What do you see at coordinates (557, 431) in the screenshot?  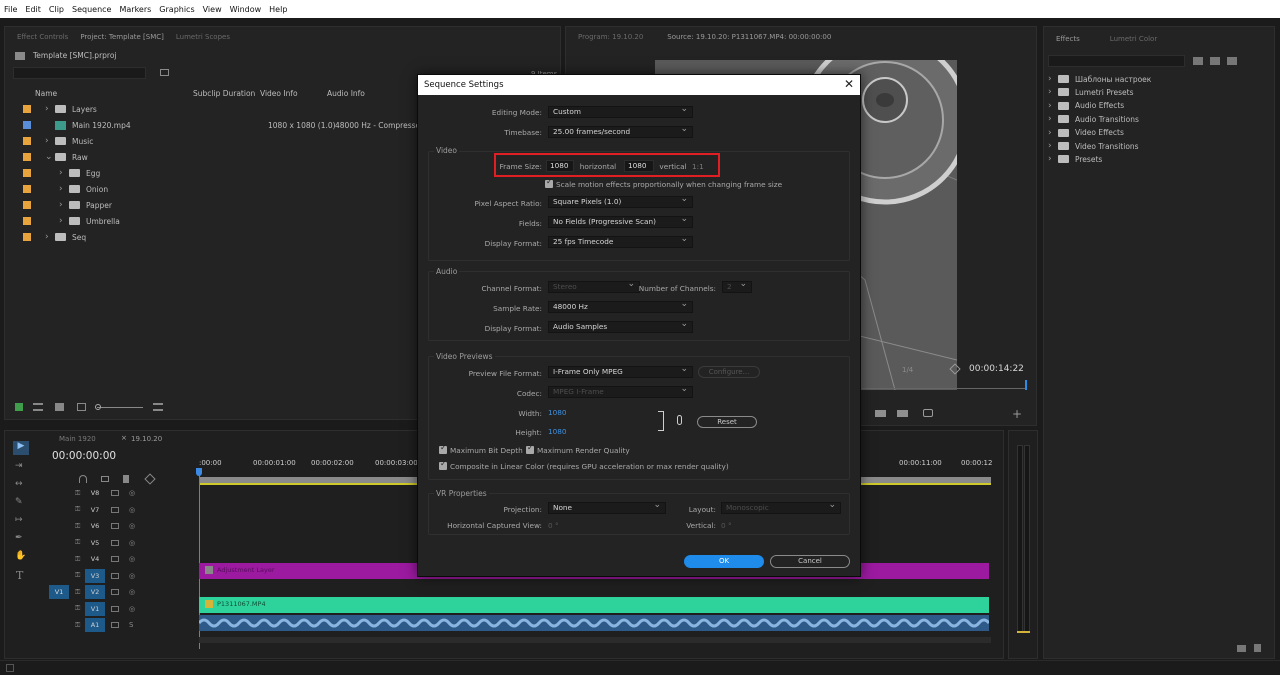 I see `preview-height-value: 1080` at bounding box center [557, 431].